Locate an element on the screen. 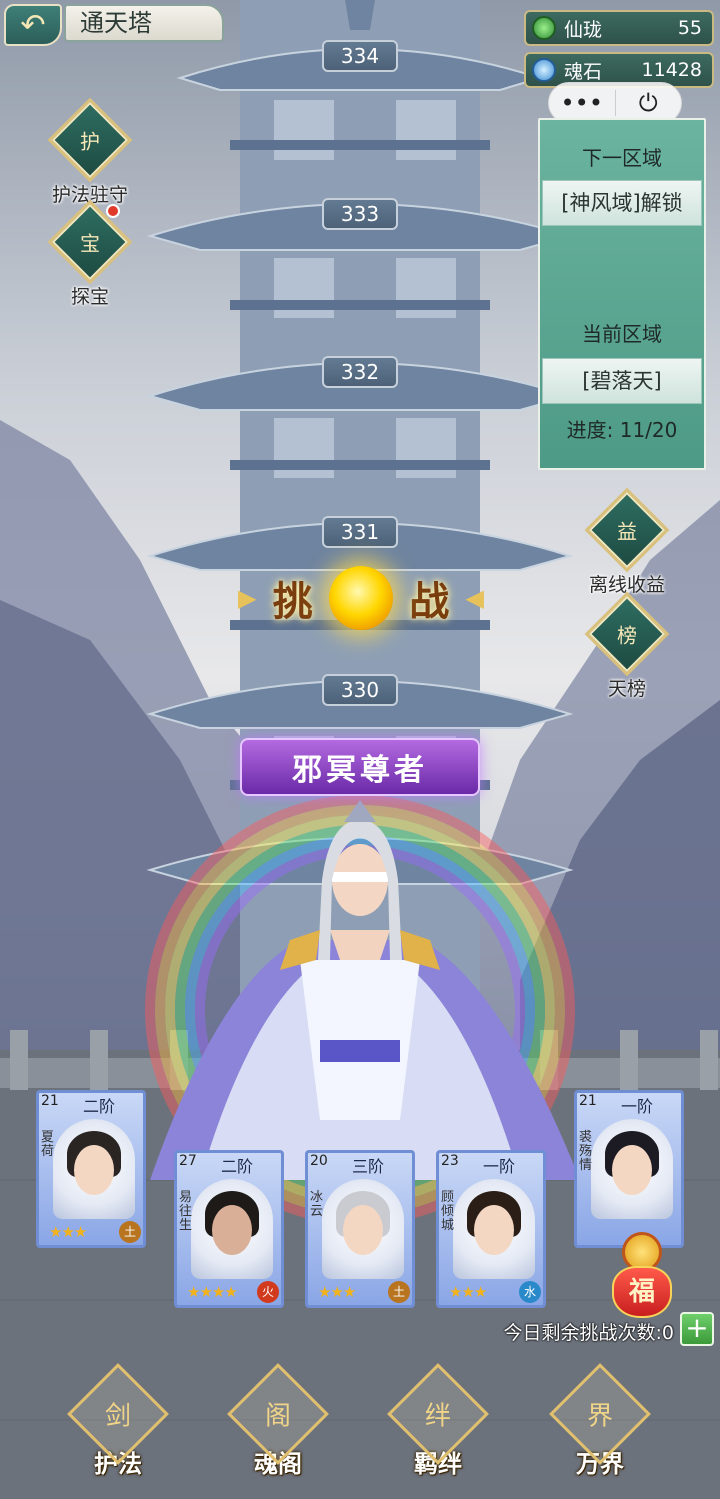 Image resolution: width=720 pixels, height=1499 pixels. arrow-right-icon: ▶ is located at coordinates (247, 598).